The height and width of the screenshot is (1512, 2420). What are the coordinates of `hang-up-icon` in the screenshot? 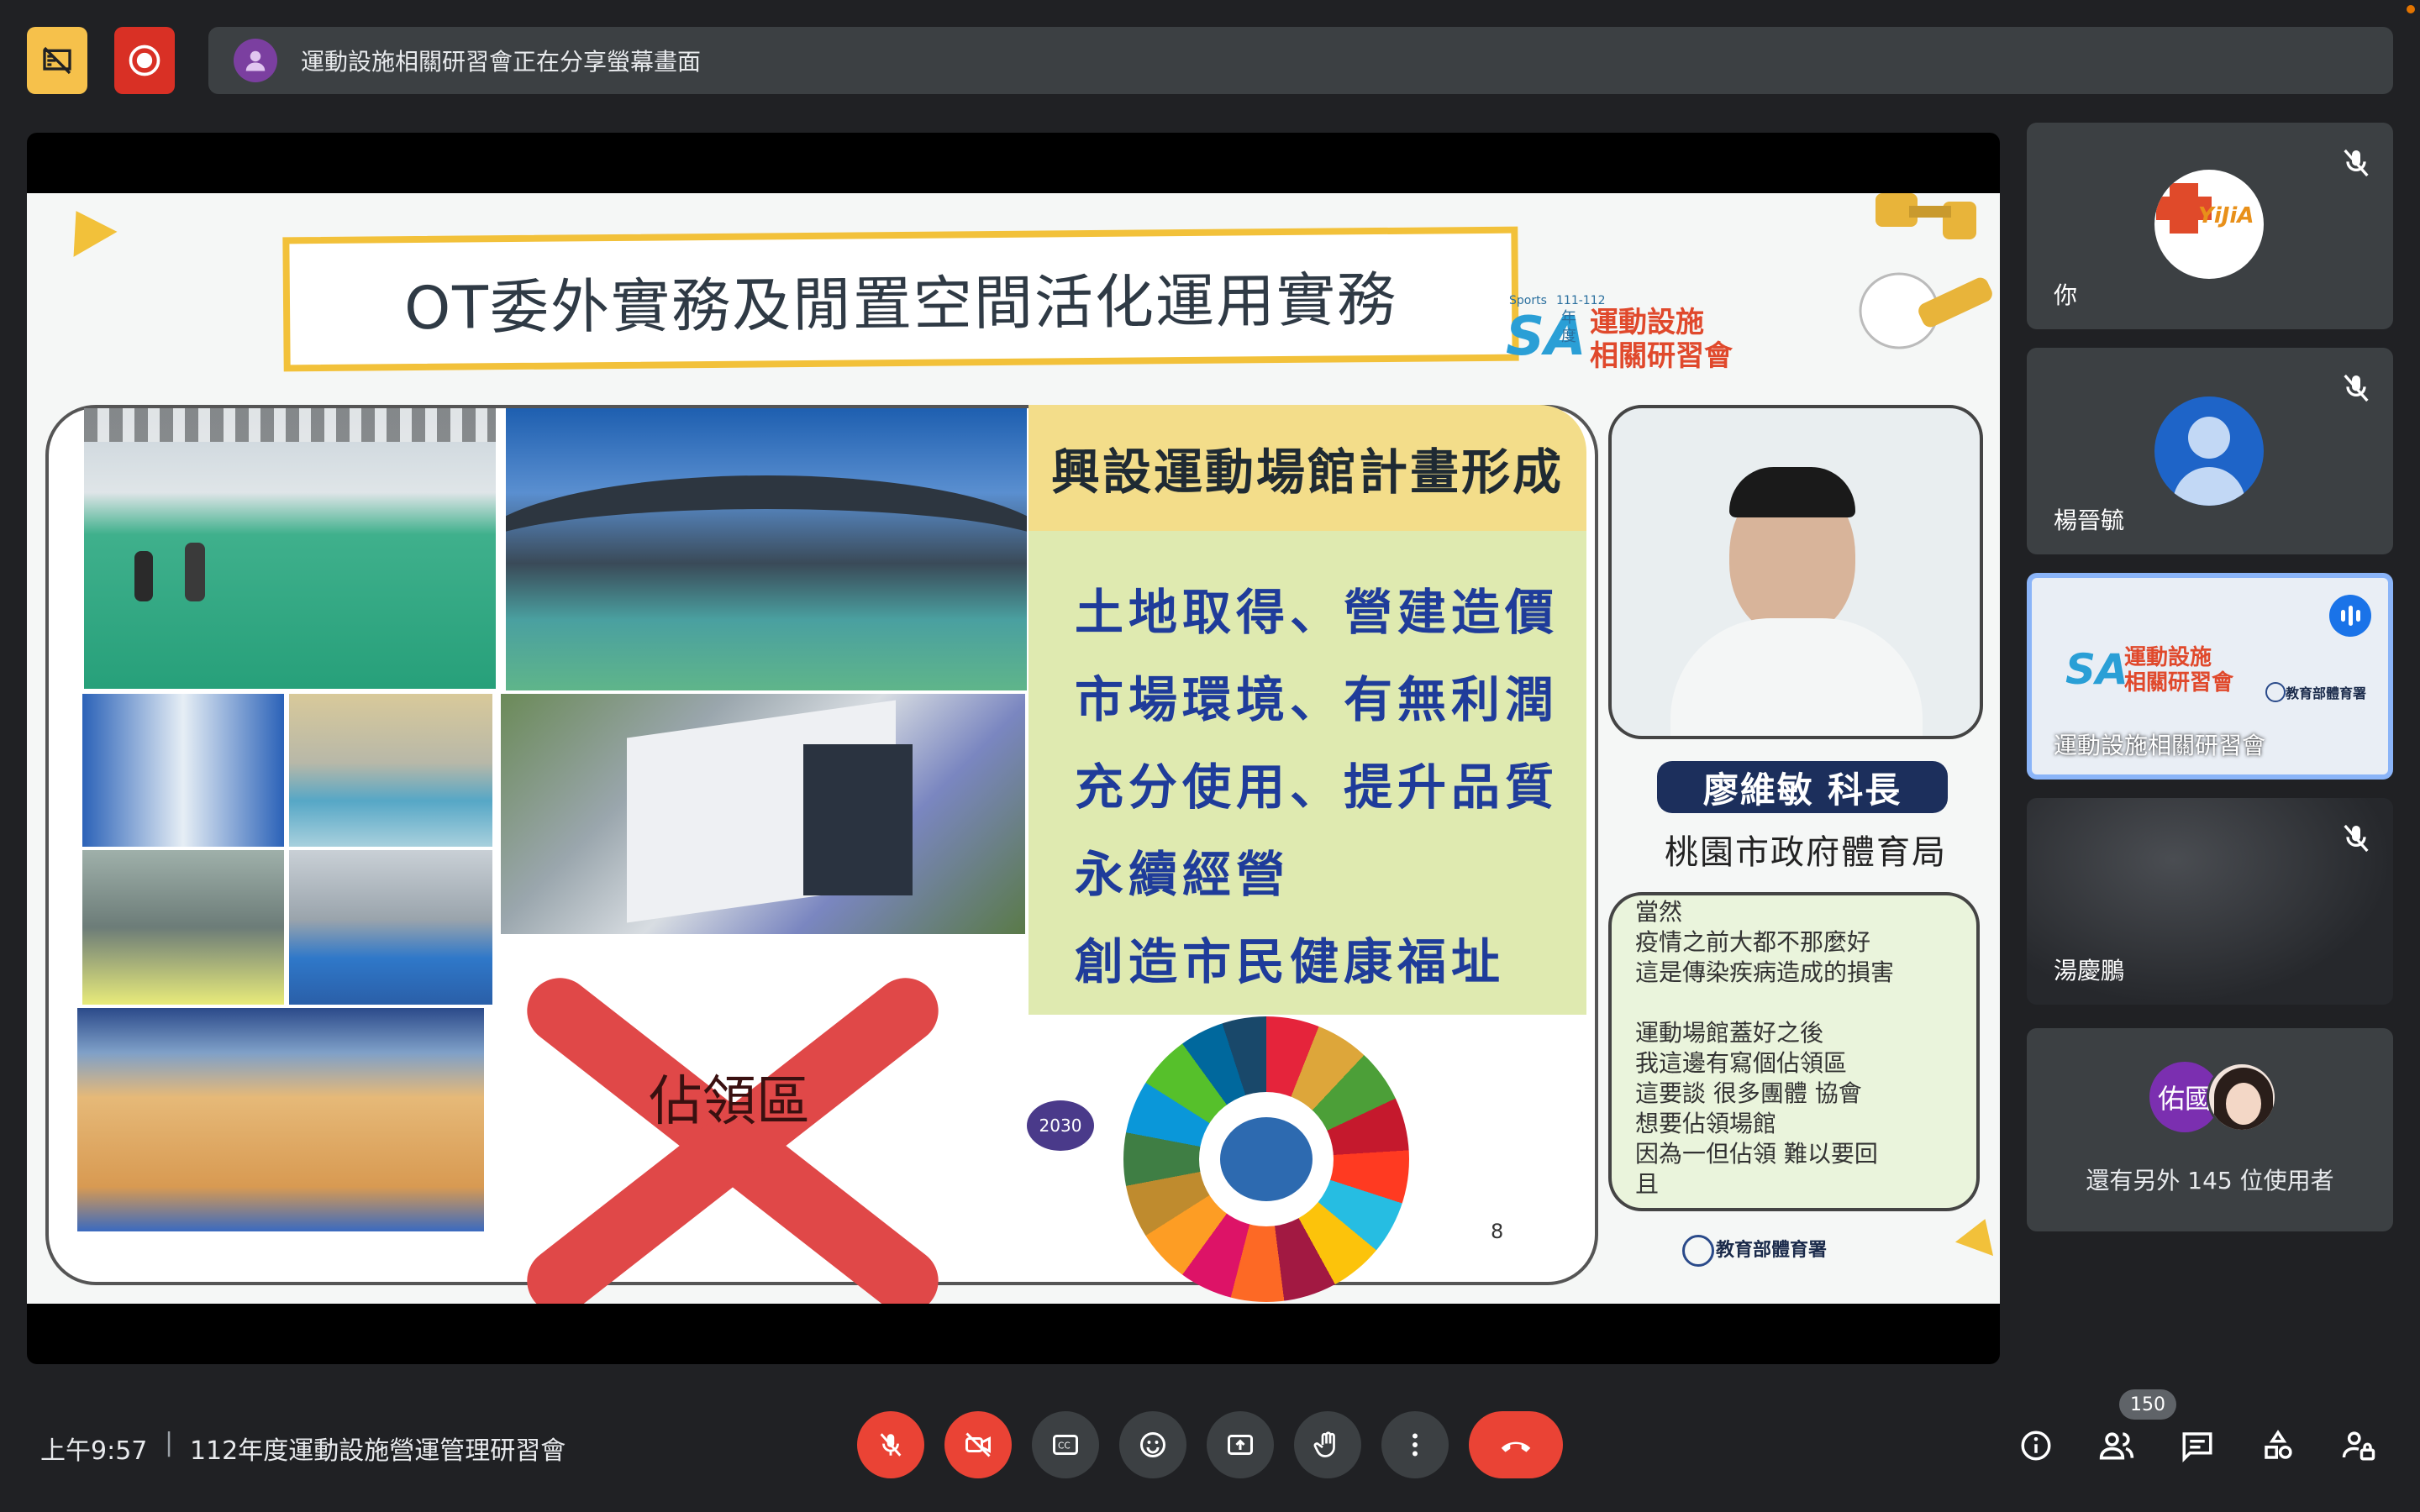 It's located at (1516, 1446).